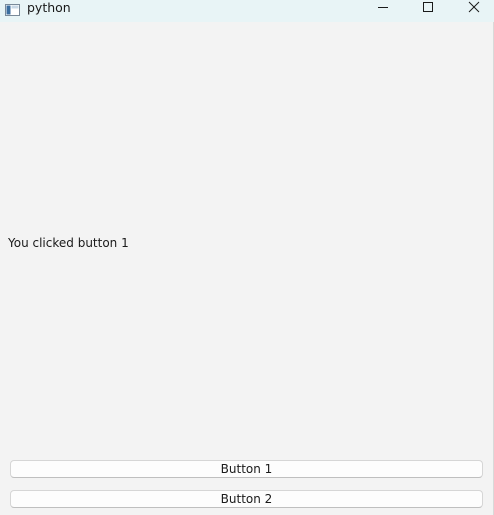 The image size is (494, 515). I want to click on maximize-button, so click(428, 7).